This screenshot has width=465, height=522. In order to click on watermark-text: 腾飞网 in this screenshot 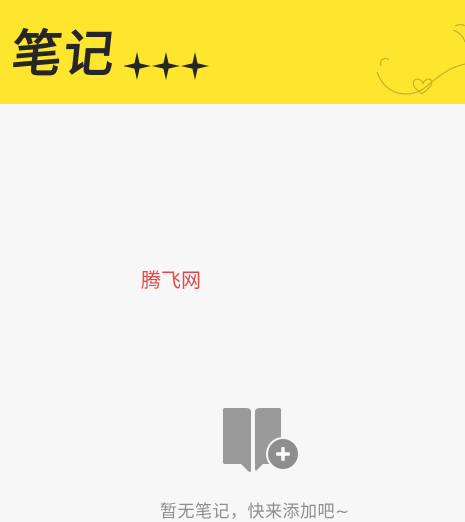, I will do `click(171, 280)`.